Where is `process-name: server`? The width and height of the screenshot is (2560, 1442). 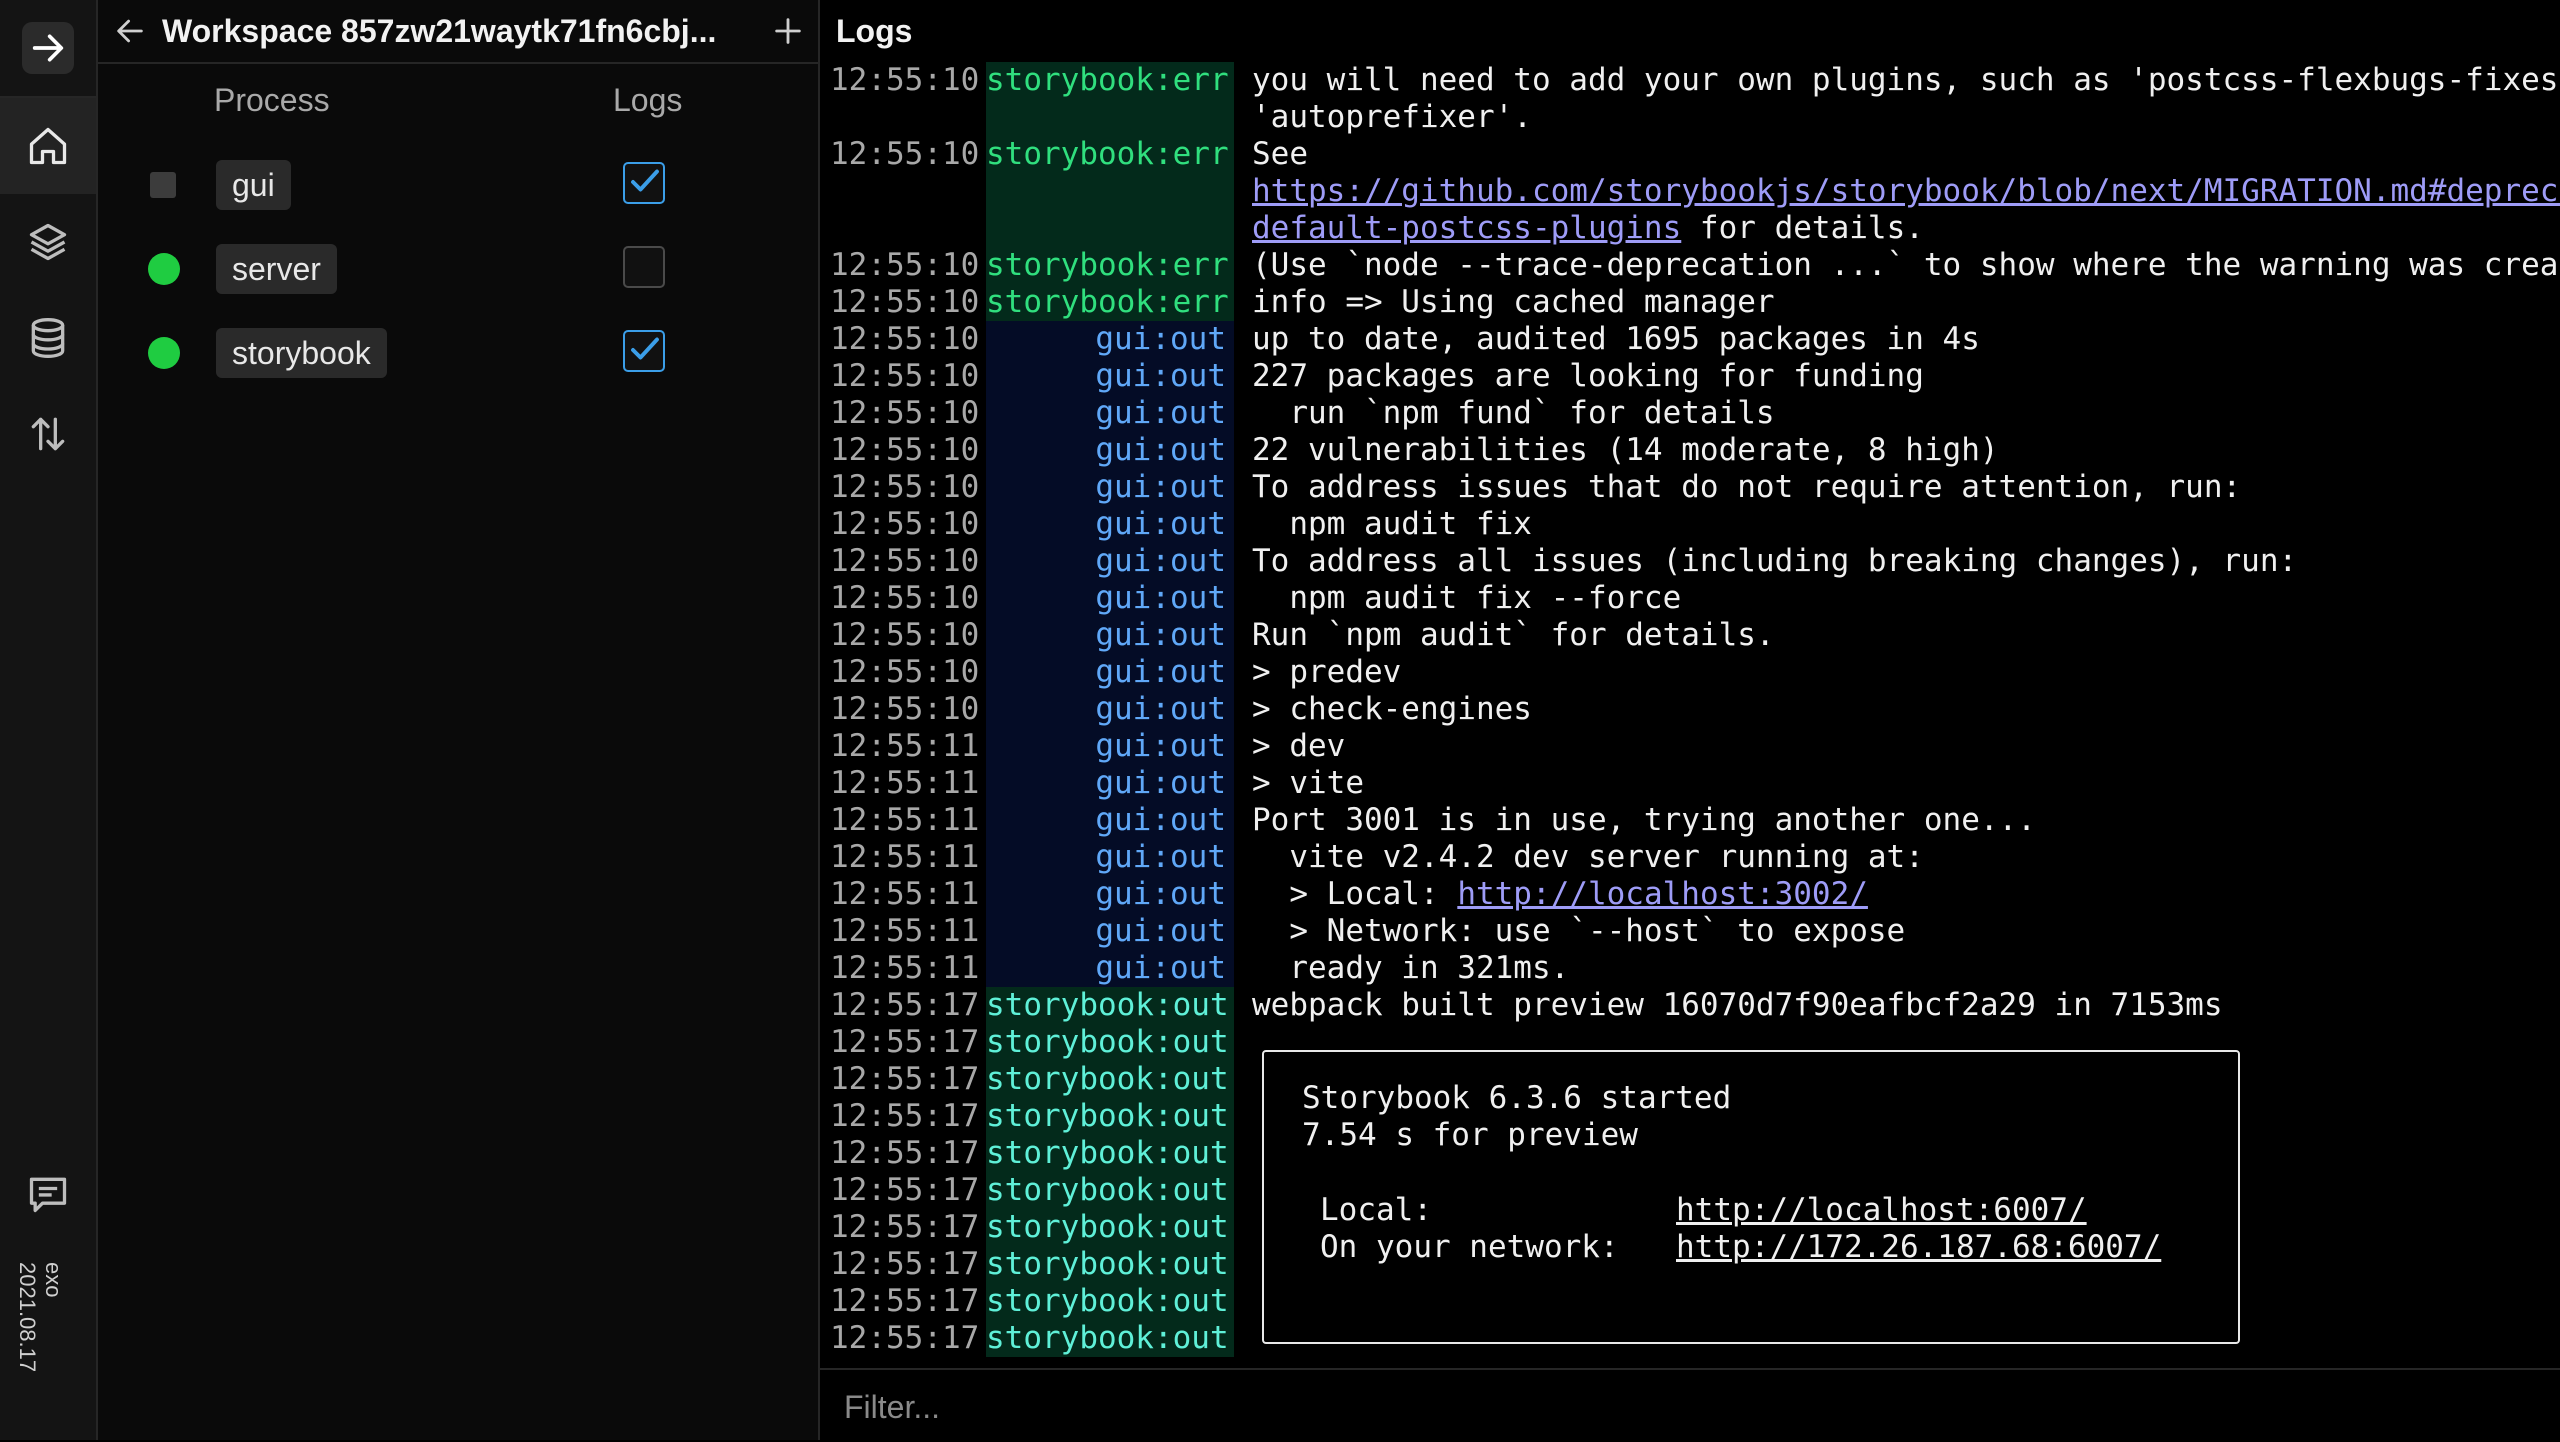
process-name: server is located at coordinates (276, 269).